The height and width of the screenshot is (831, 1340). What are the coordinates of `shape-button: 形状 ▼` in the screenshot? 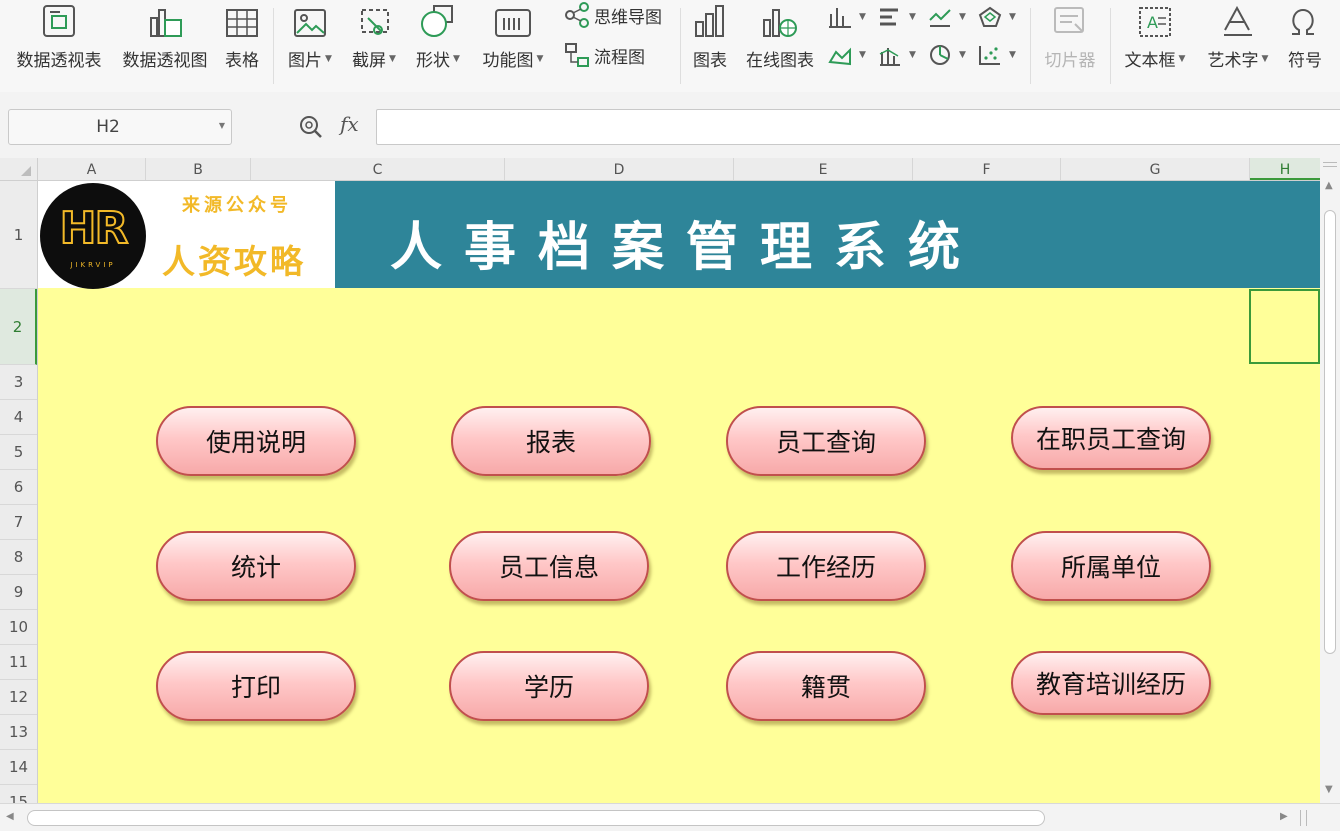 It's located at (438, 46).